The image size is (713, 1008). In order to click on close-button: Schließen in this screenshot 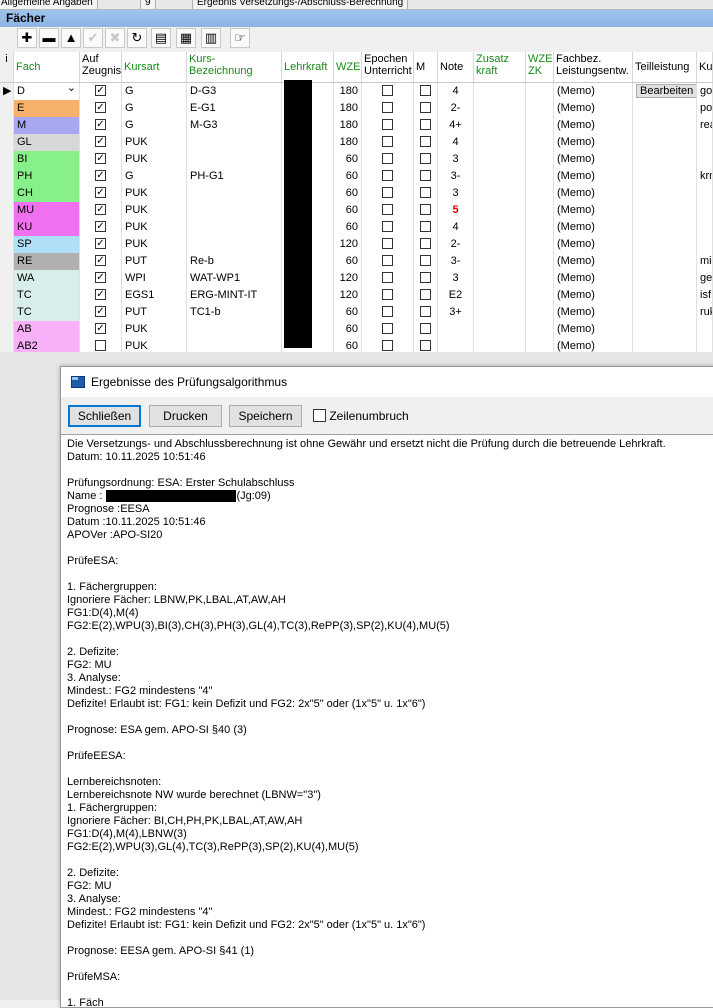, I will do `click(104, 416)`.